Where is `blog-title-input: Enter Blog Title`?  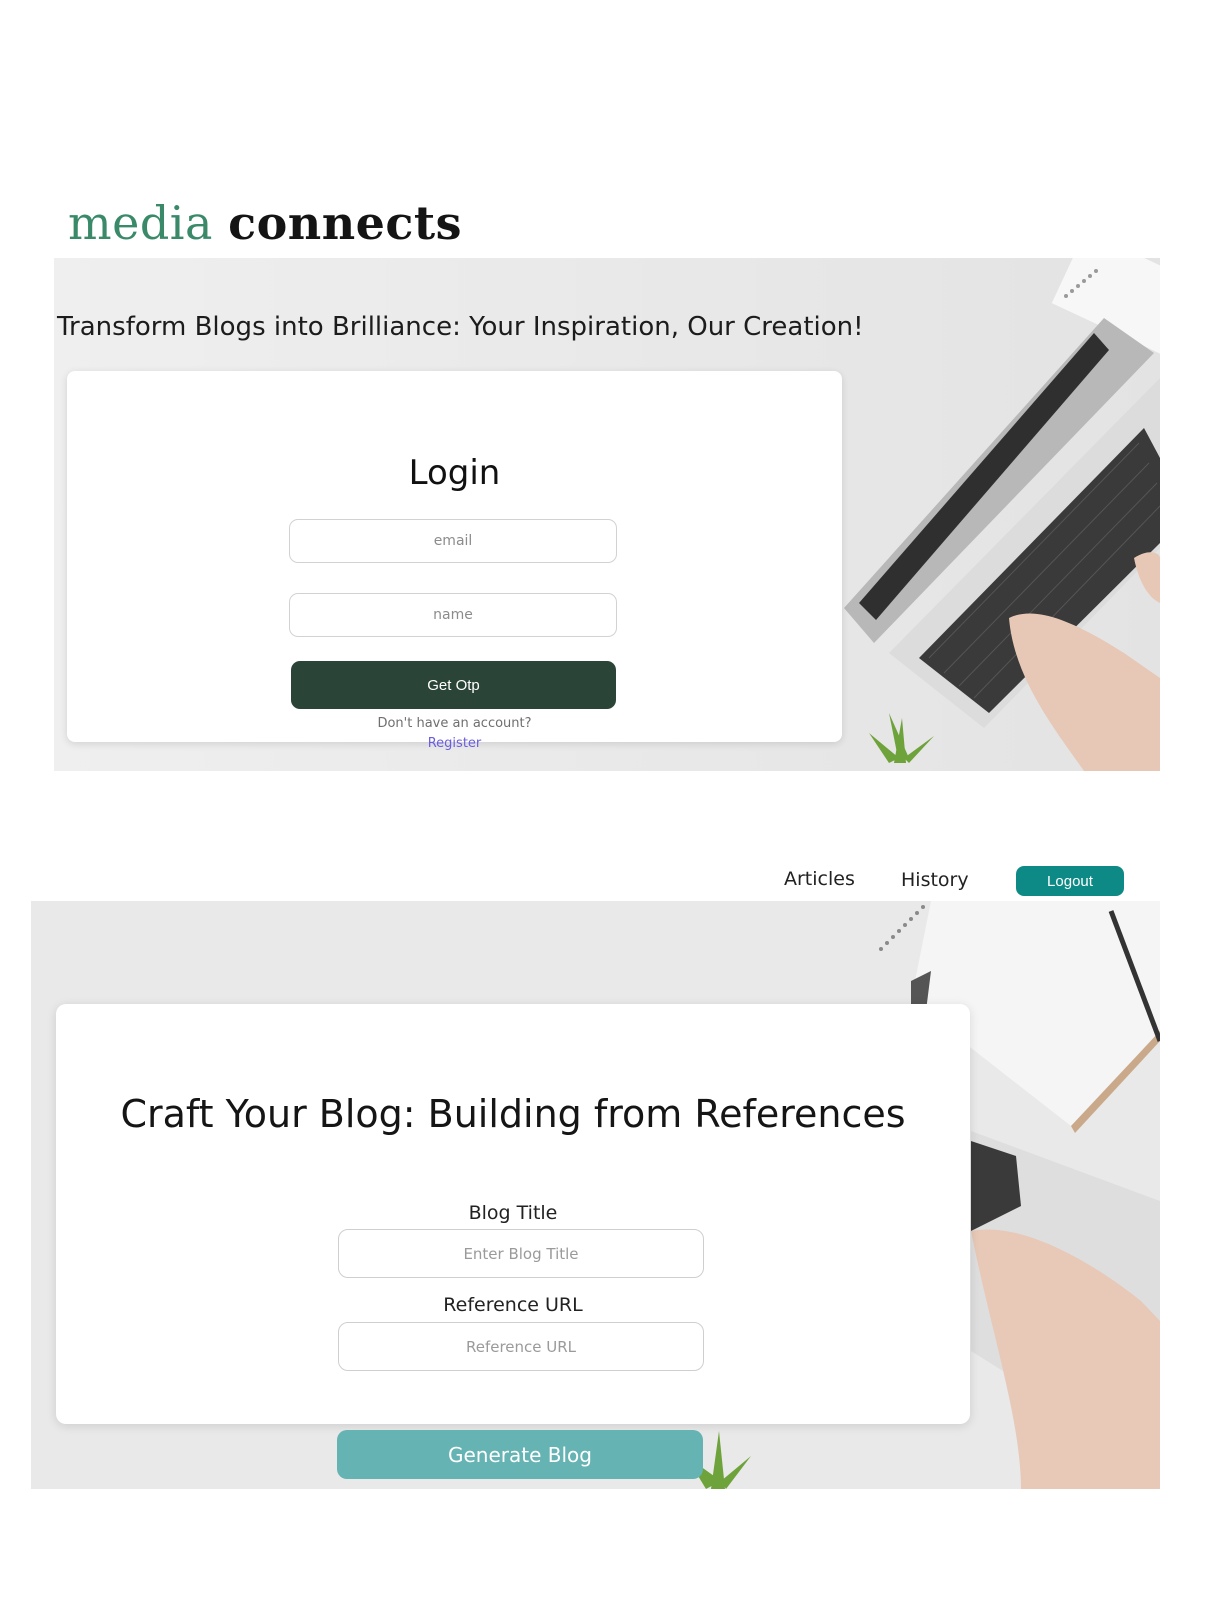
blog-title-input: Enter Blog Title is located at coordinates (521, 1253).